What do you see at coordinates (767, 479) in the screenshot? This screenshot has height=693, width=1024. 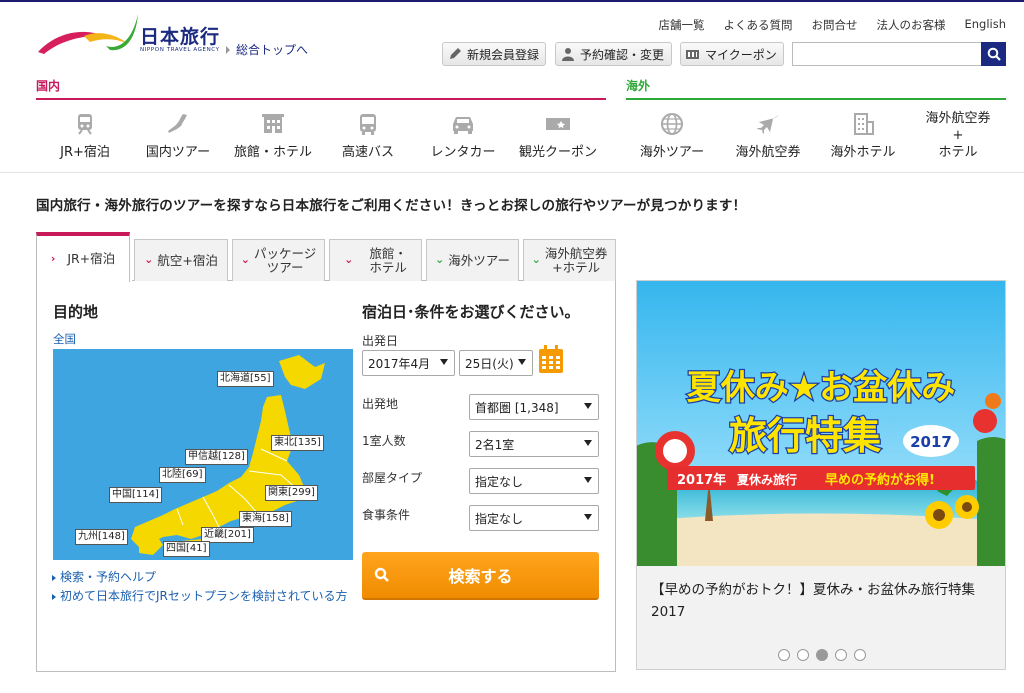 I see `ribbon-middle-text: 夏休み旅行` at bounding box center [767, 479].